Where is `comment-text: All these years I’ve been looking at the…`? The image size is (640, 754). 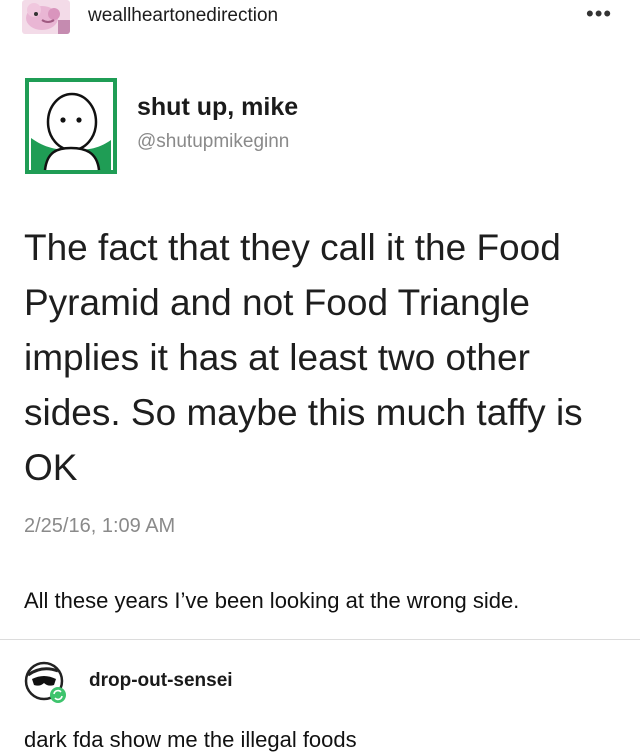
comment-text: All these years I’ve been looking at the… is located at coordinates (272, 600).